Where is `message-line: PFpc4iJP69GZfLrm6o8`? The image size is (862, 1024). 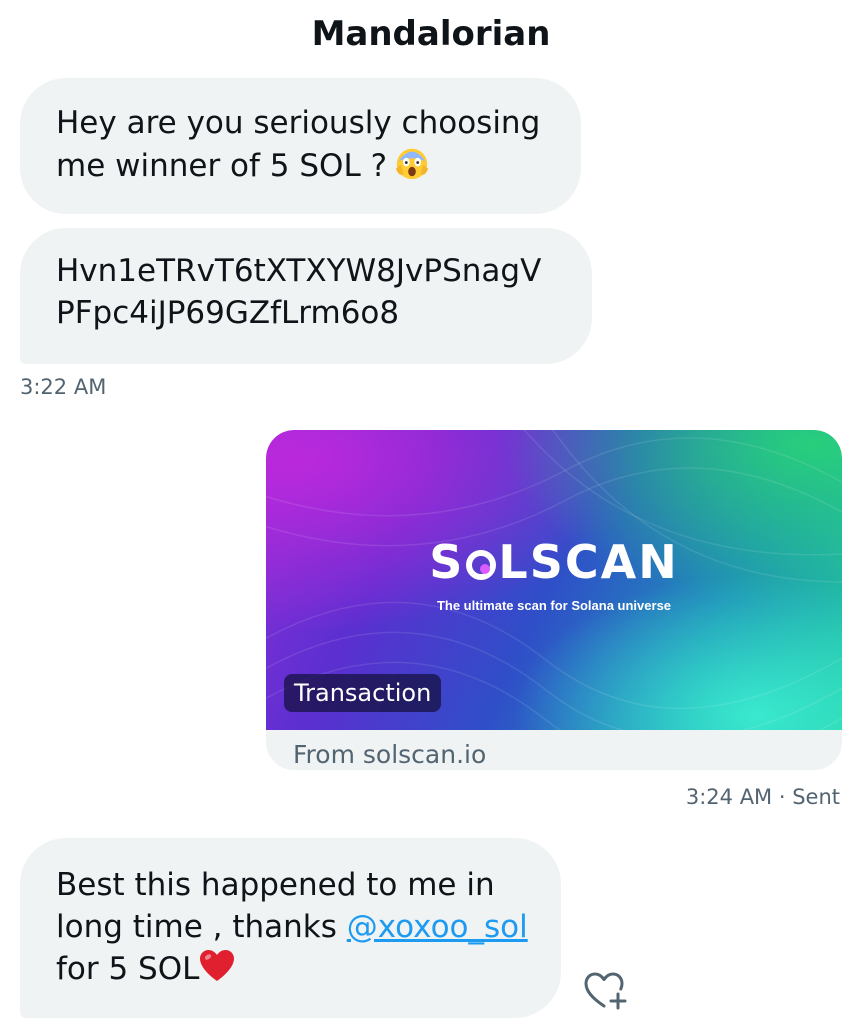 message-line: PFpc4iJP69GZfLrm6o8 is located at coordinates (228, 313).